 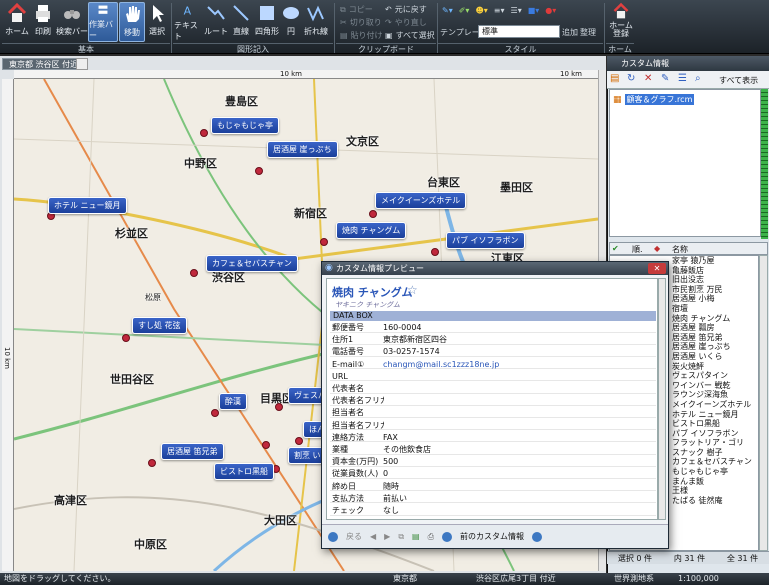 What do you see at coordinates (443, 182) in the screenshot?
I see `ward-label: 台東区` at bounding box center [443, 182].